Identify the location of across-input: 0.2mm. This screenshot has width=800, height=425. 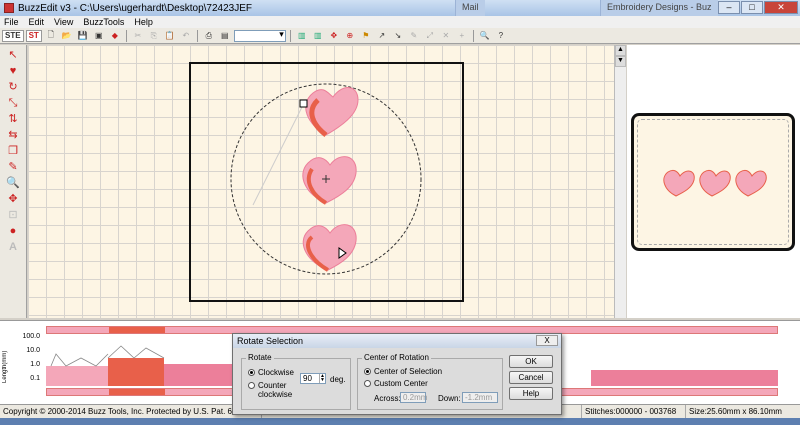
(413, 397).